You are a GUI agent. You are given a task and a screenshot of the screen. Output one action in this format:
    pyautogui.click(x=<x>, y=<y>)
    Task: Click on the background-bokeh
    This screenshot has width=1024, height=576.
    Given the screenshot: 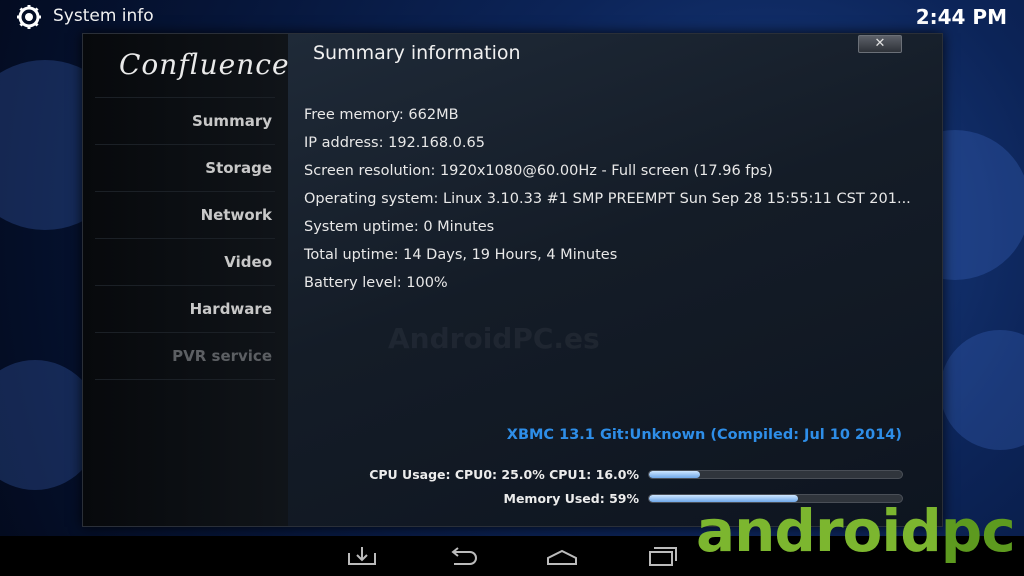 What is the action you would take?
    pyautogui.click(x=982, y=390)
    